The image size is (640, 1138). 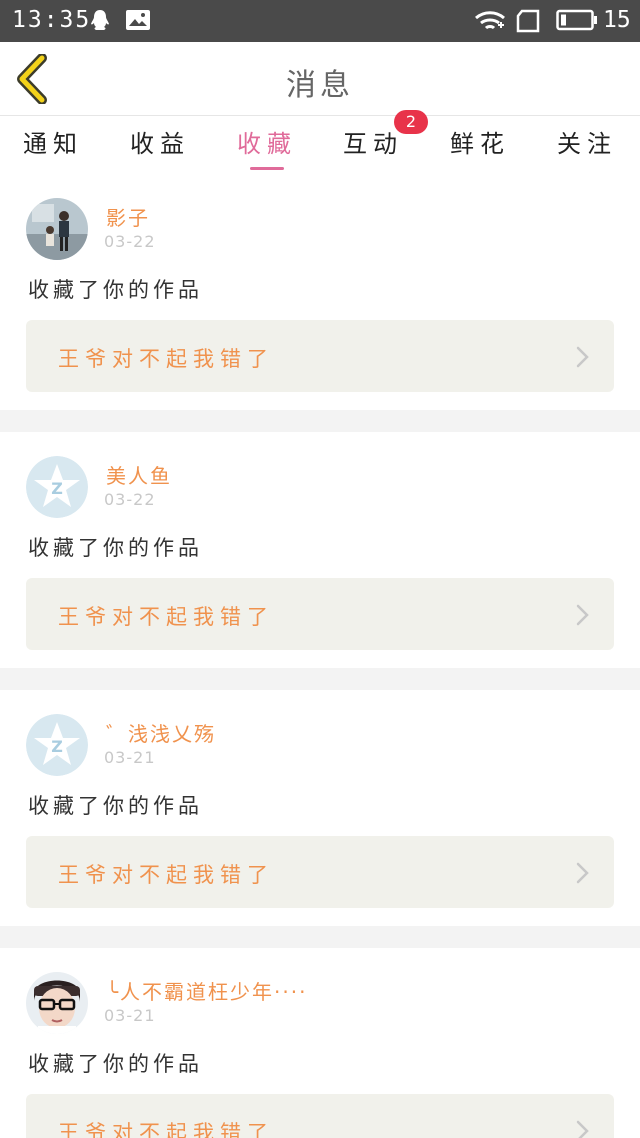 What do you see at coordinates (490, 20) in the screenshot?
I see `wifi-icon` at bounding box center [490, 20].